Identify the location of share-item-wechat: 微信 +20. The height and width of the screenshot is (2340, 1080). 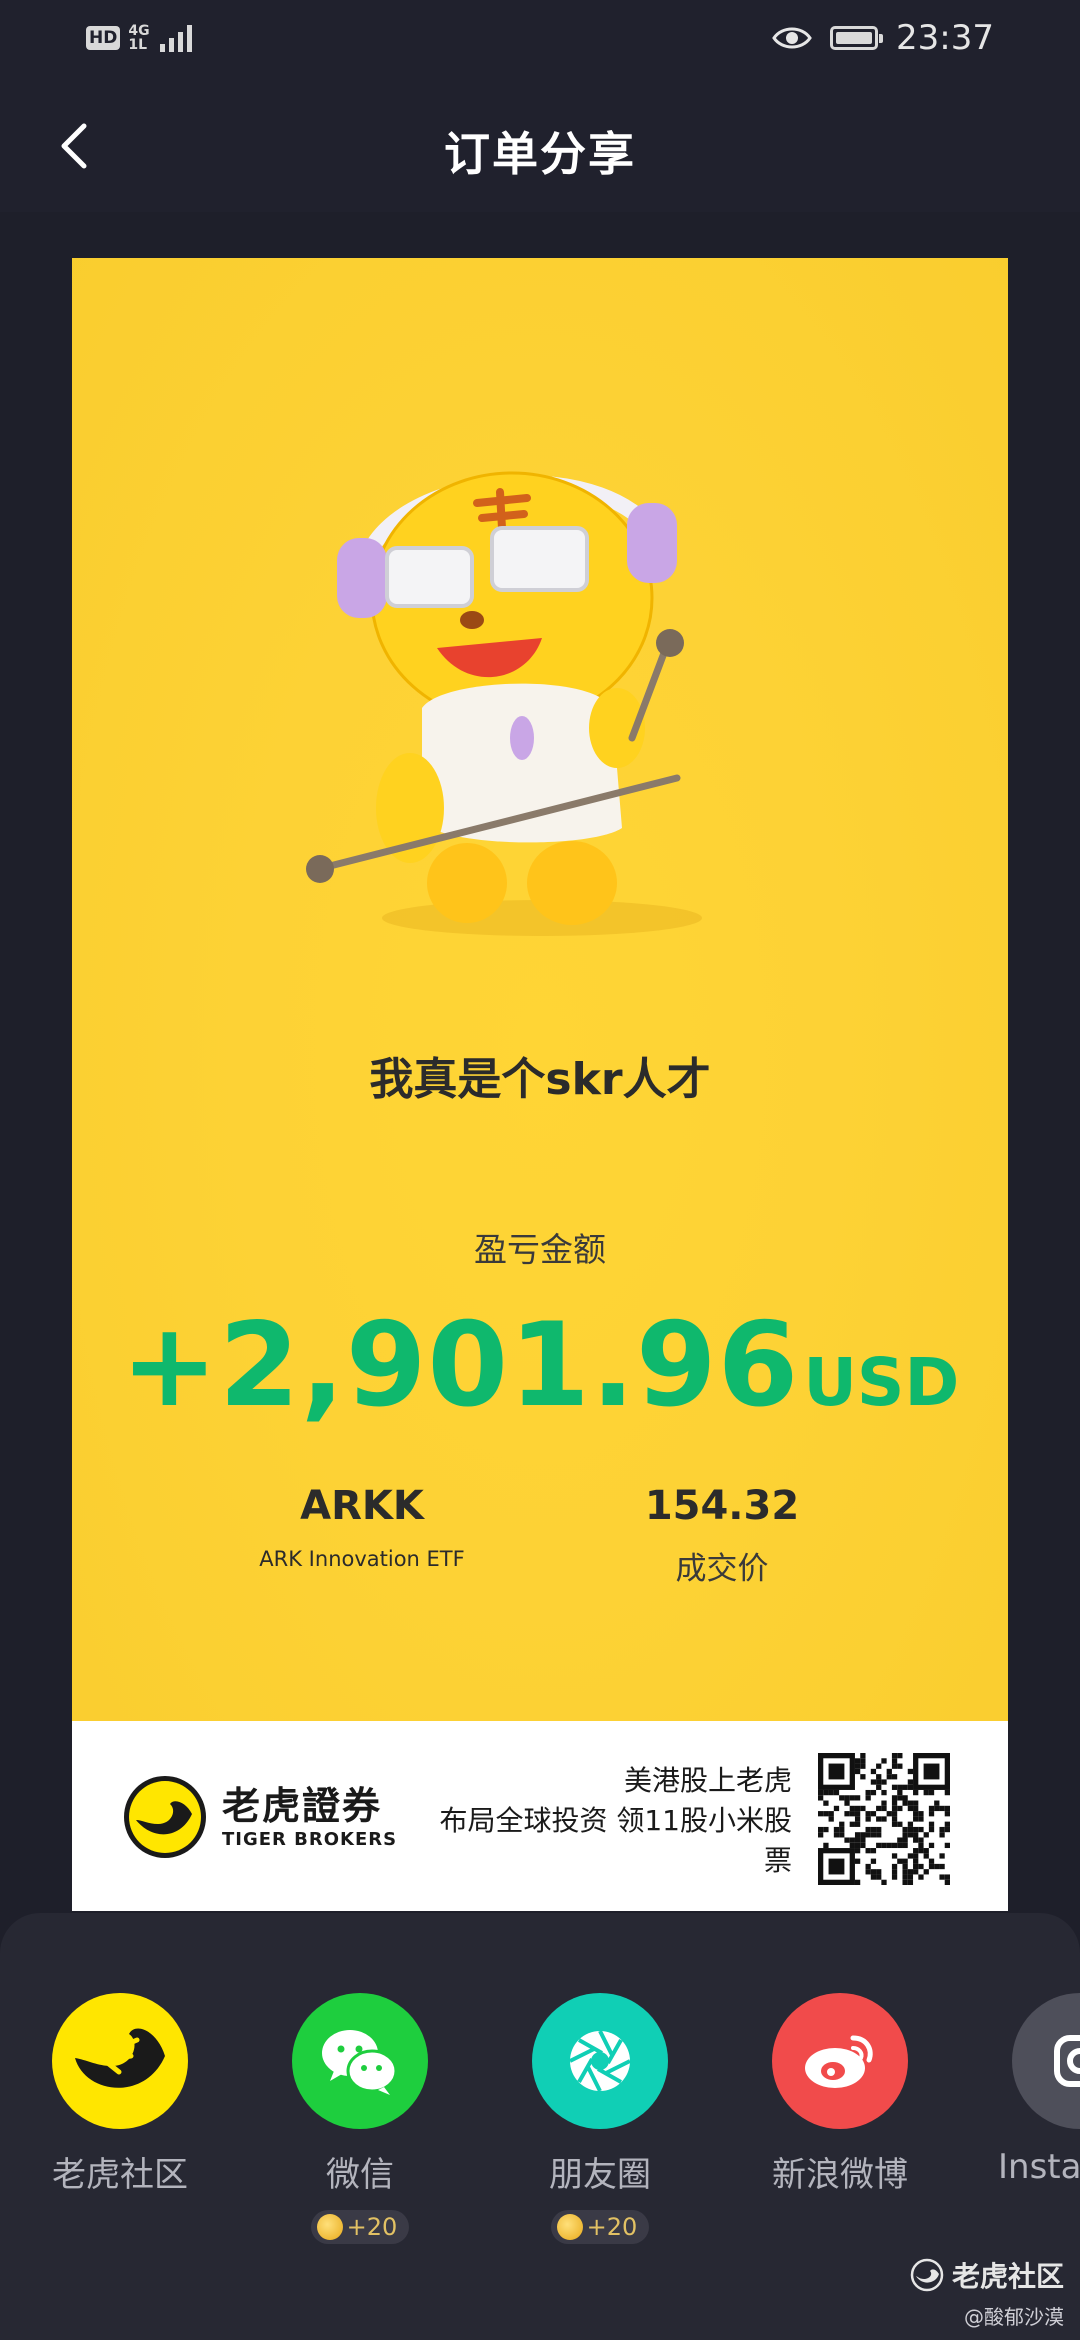
(360, 2118).